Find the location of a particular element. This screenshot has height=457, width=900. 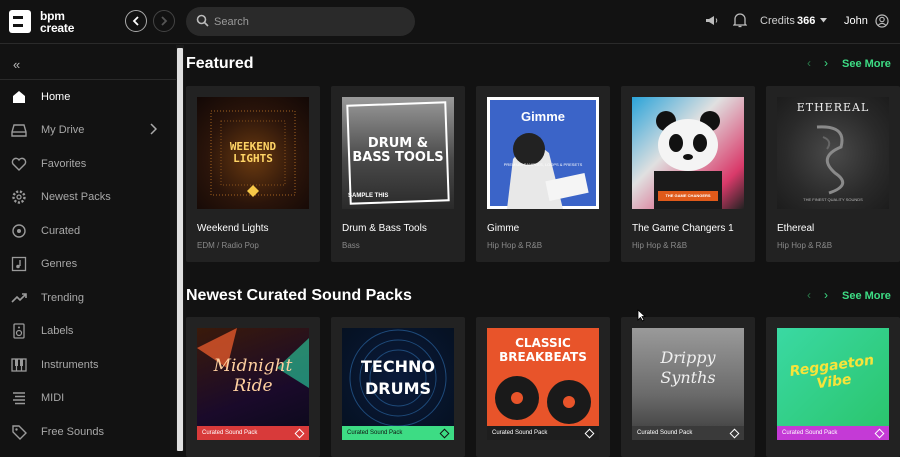

chevron-down-icon is located at coordinates (823, 20).